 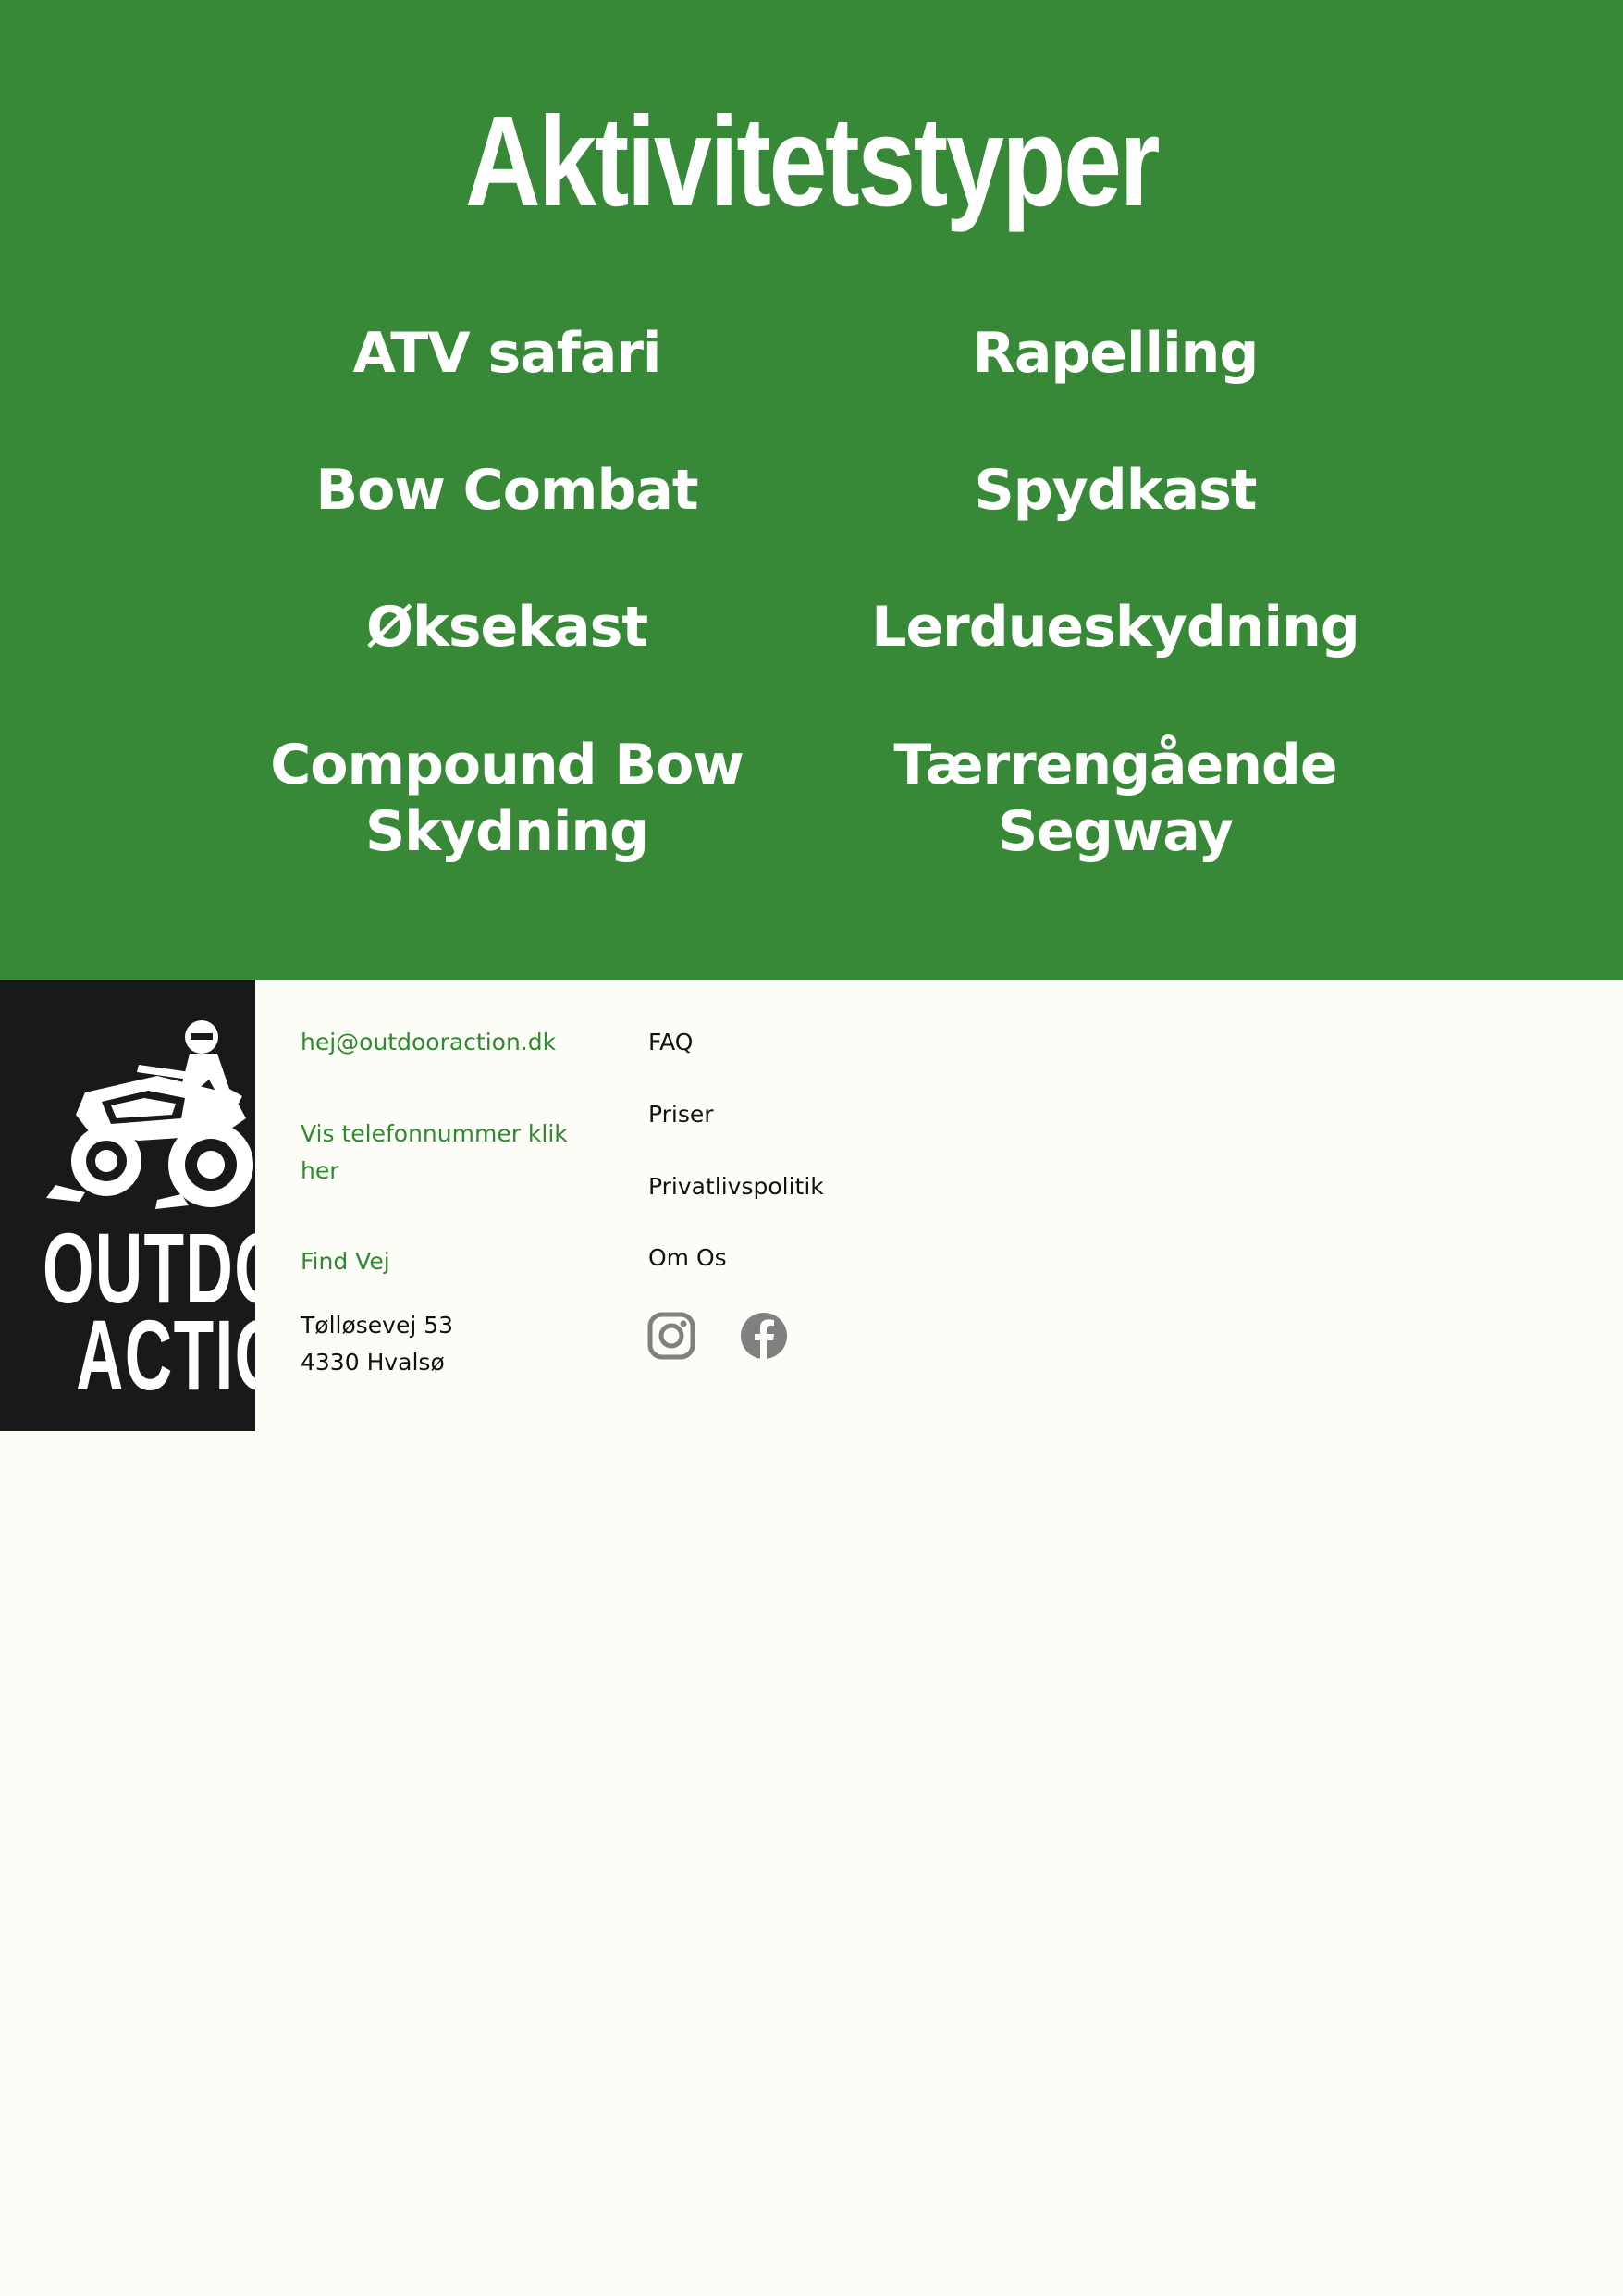 What do you see at coordinates (345, 1261) in the screenshot?
I see `find-directions-link: Find Vej` at bounding box center [345, 1261].